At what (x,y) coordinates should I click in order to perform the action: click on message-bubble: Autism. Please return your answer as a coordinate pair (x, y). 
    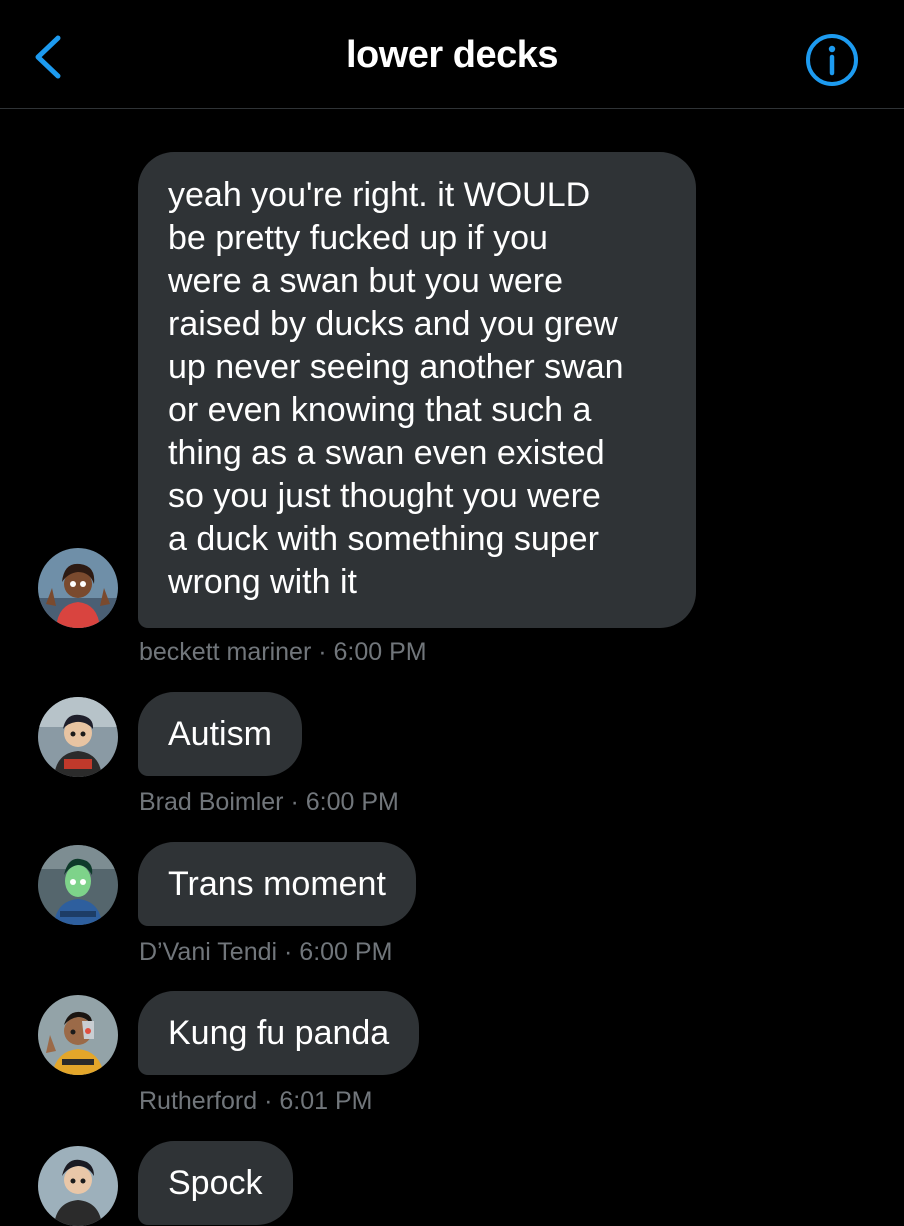
    Looking at the image, I should click on (220, 734).